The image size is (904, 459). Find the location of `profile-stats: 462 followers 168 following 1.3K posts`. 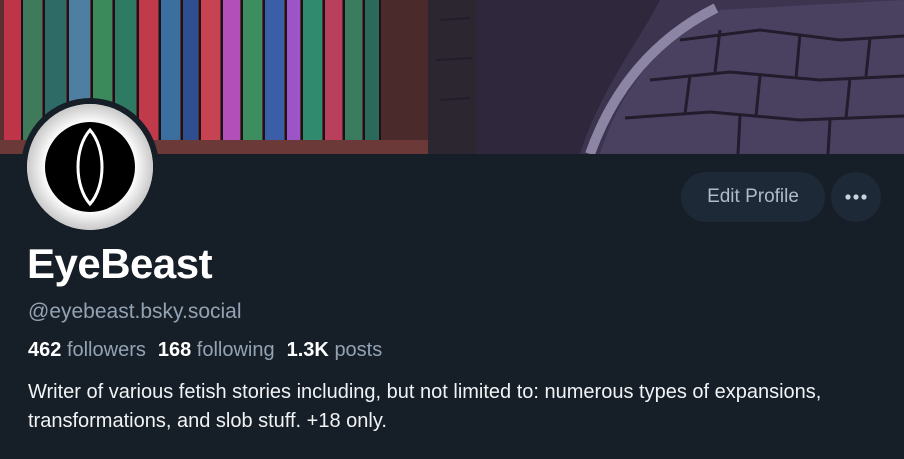

profile-stats: 462 followers 168 following 1.3K posts is located at coordinates (211, 350).